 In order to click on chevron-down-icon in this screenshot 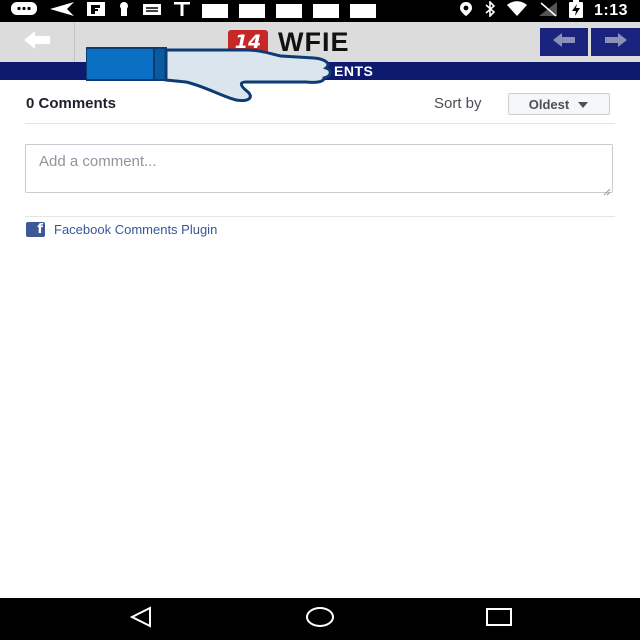, I will do `click(583, 104)`.